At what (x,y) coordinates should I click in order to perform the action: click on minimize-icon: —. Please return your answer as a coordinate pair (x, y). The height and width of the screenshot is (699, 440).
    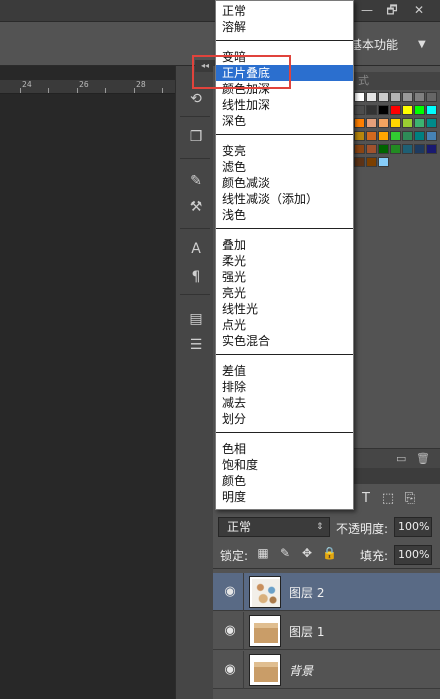
    Looking at the image, I should click on (367, 10).